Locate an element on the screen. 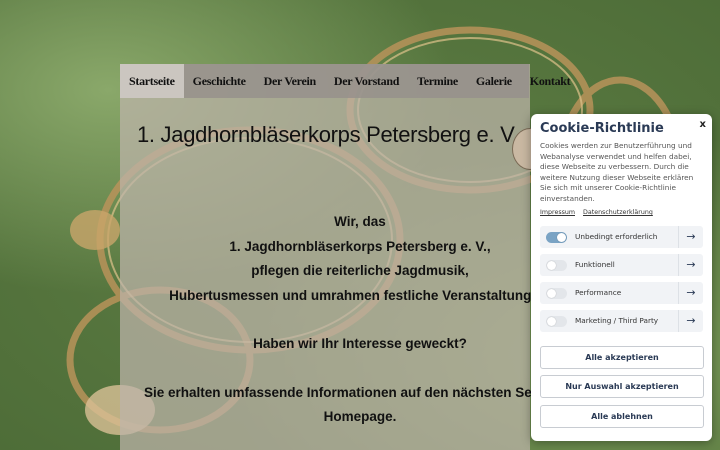 Image resolution: width=720 pixels, height=450 pixels. cookie-links: Impressum Datenschutzerklärung is located at coordinates (599, 212).